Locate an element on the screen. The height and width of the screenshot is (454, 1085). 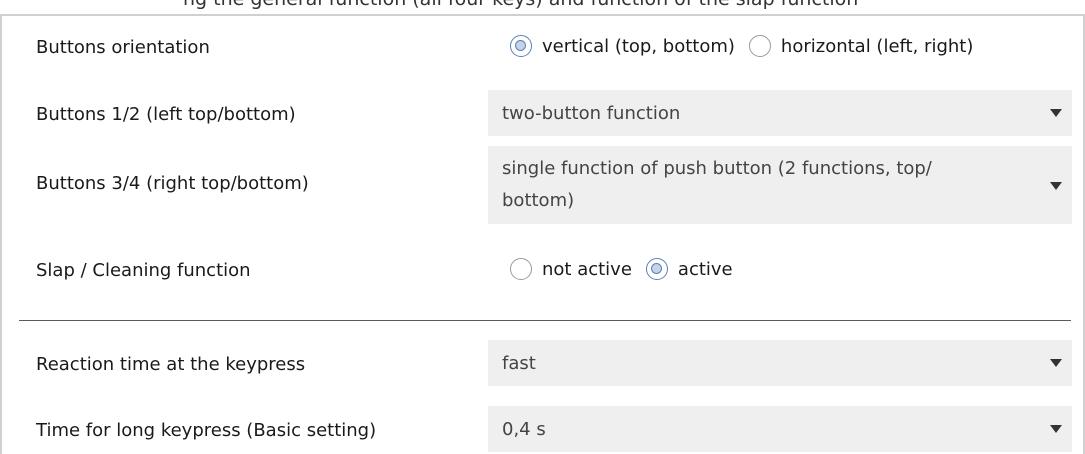
longpress-value: 0,4 s is located at coordinates (524, 429).